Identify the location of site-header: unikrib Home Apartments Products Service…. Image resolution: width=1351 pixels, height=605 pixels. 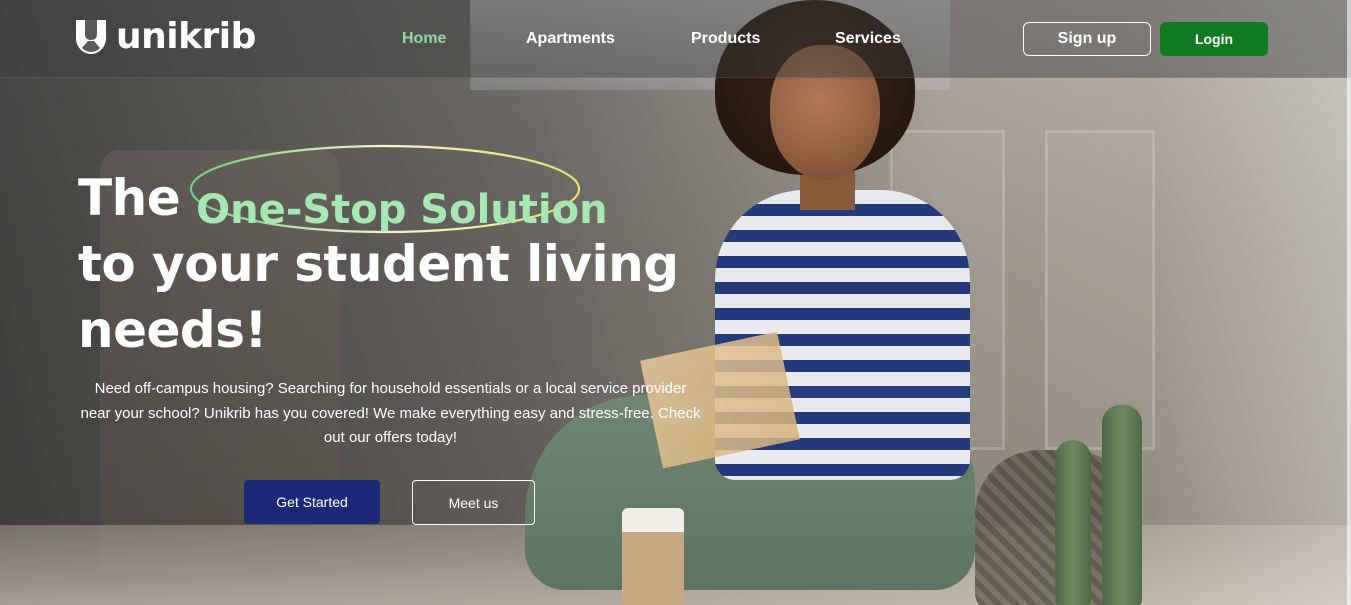
(675, 39).